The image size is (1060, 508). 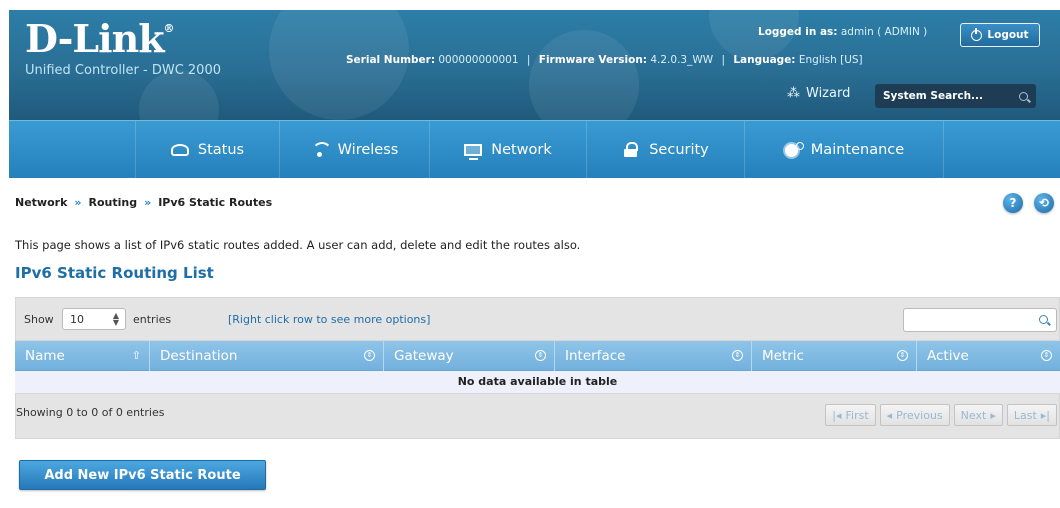 I want to click on column-label: Active, so click(x=948, y=356).